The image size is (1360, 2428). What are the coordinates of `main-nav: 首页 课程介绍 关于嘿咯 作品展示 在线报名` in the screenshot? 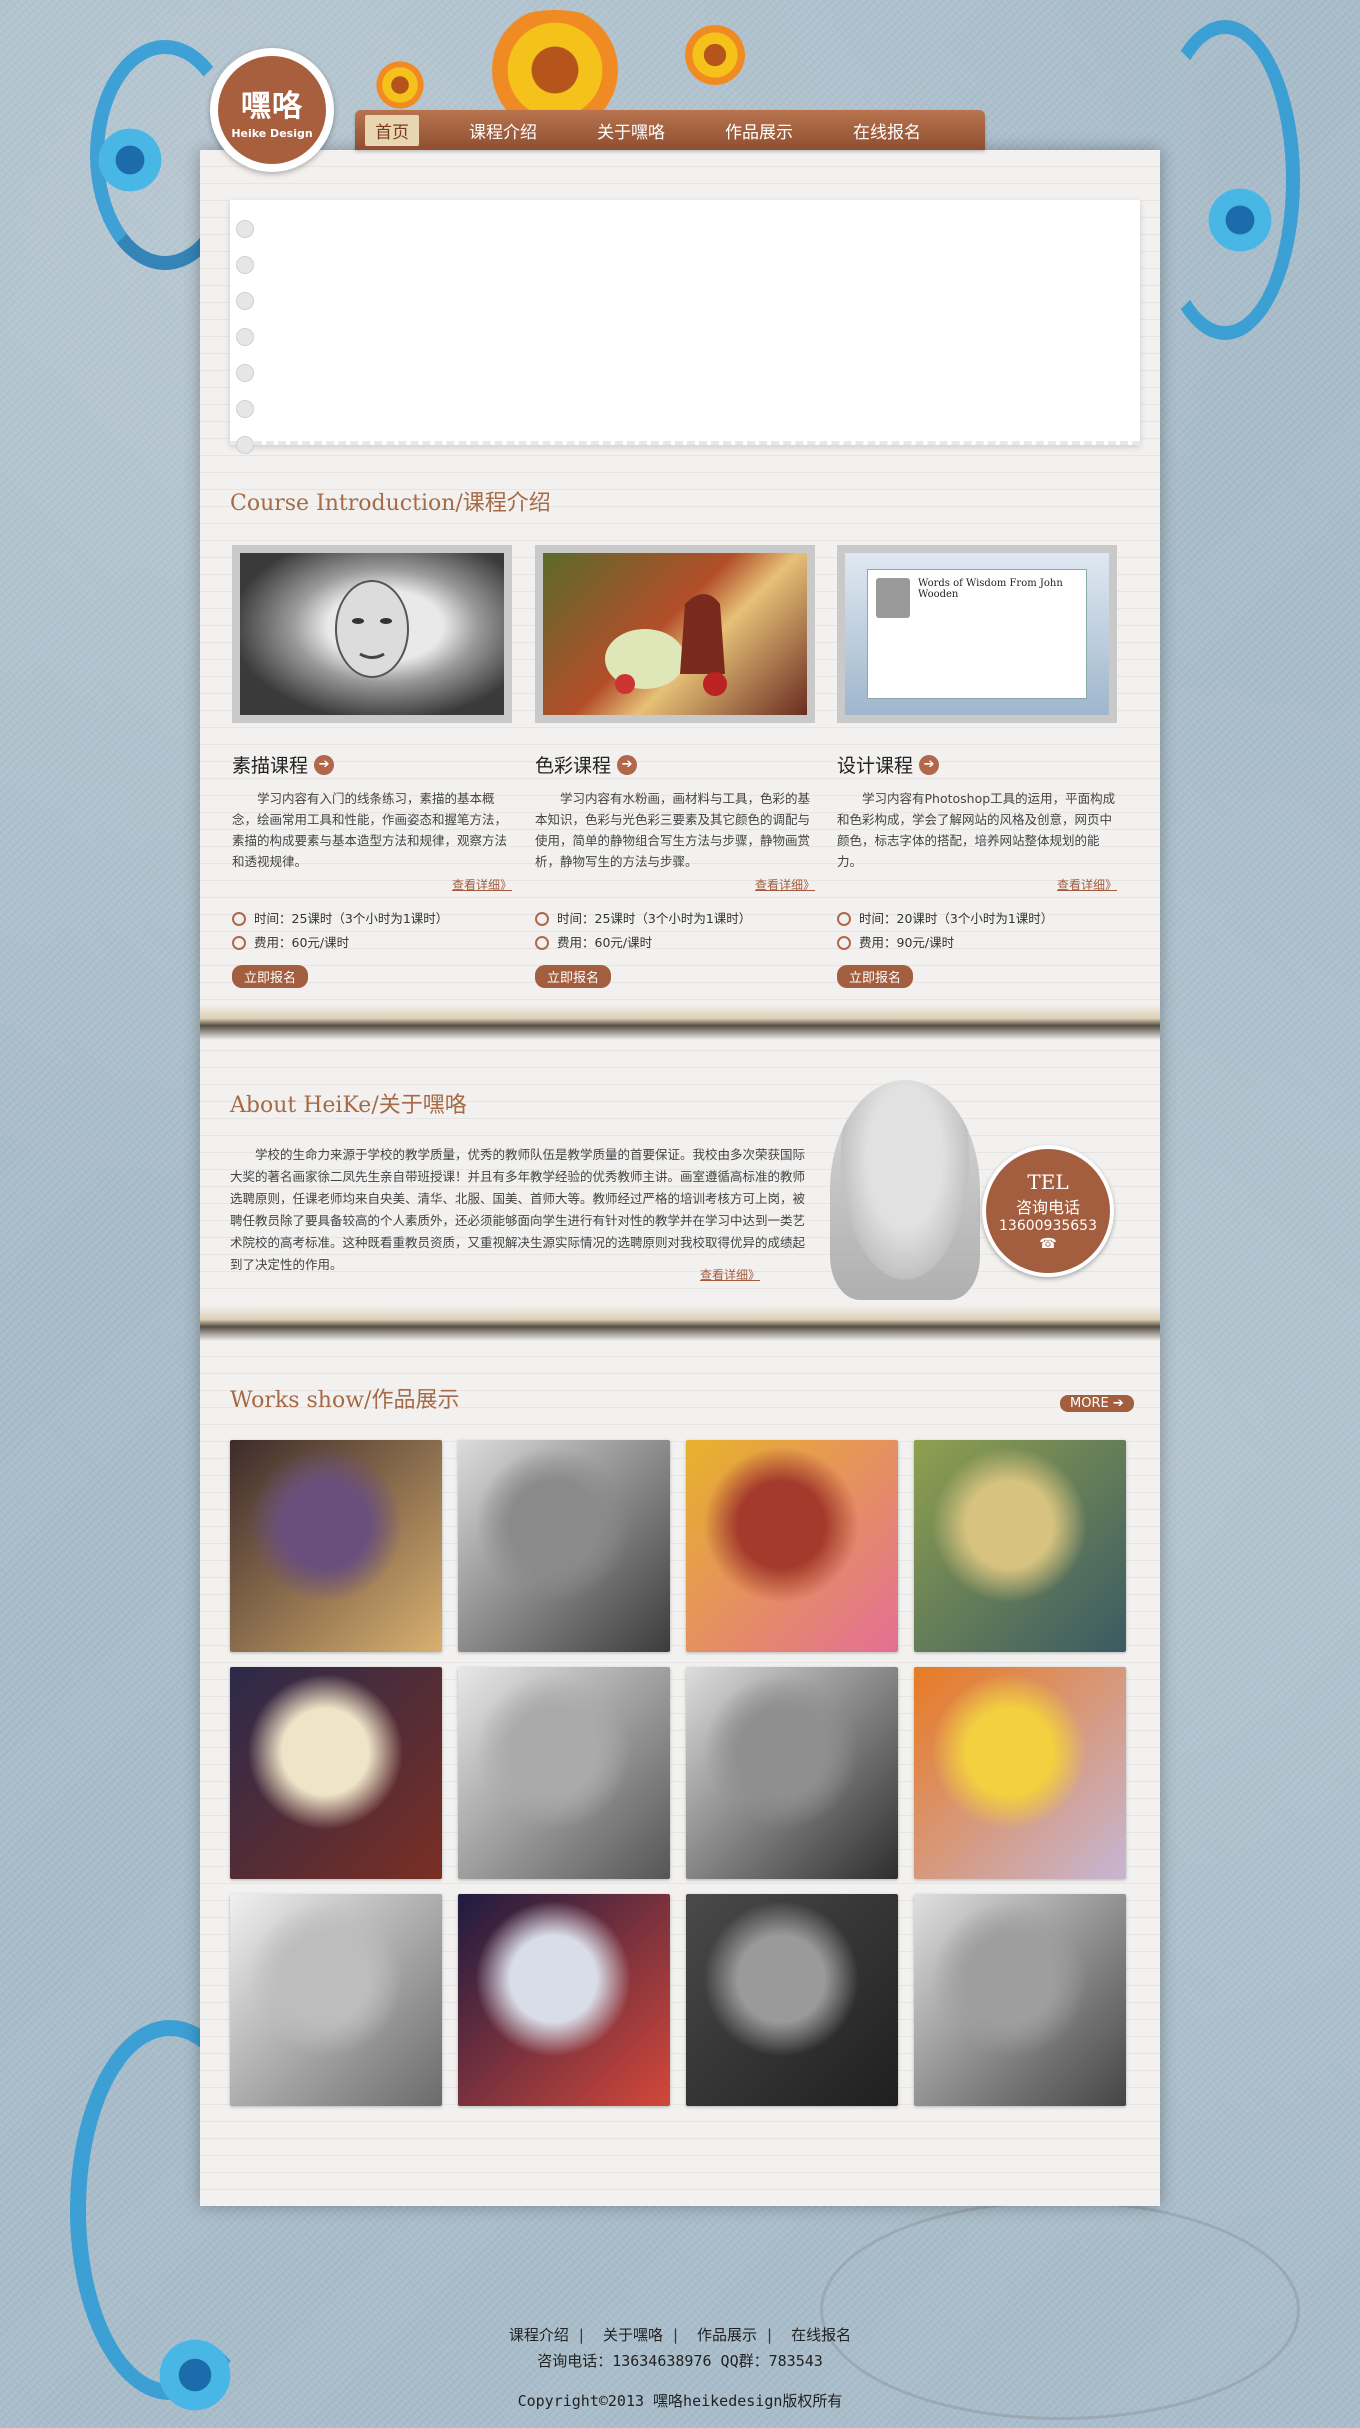 It's located at (670, 130).